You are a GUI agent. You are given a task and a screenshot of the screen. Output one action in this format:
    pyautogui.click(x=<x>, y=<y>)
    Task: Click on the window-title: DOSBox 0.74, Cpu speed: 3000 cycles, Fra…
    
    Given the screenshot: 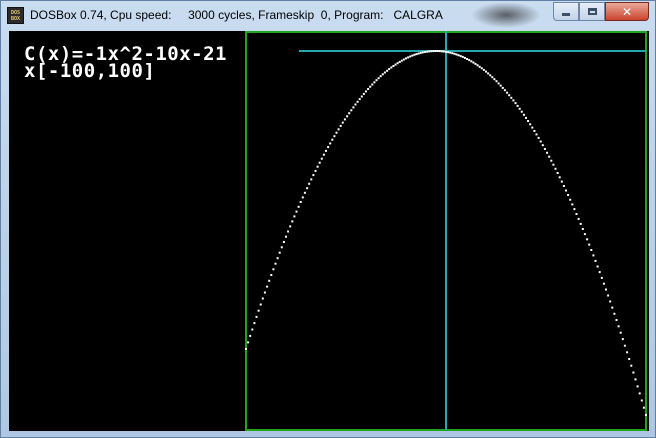 What is the action you would take?
    pyautogui.click(x=236, y=15)
    